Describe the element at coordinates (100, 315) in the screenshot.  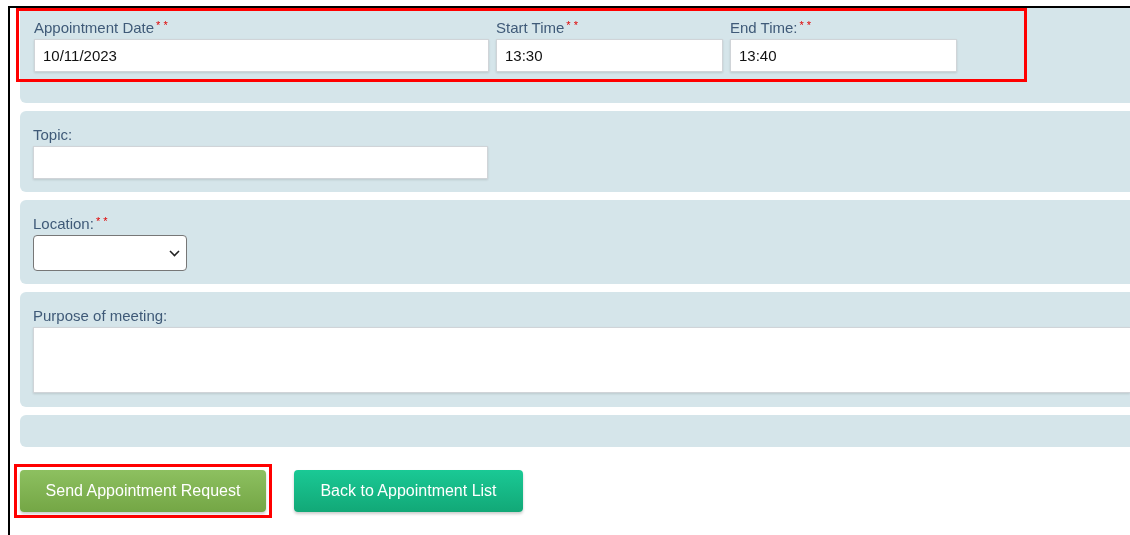
I see `field-label: Purpose of meeting:` at that location.